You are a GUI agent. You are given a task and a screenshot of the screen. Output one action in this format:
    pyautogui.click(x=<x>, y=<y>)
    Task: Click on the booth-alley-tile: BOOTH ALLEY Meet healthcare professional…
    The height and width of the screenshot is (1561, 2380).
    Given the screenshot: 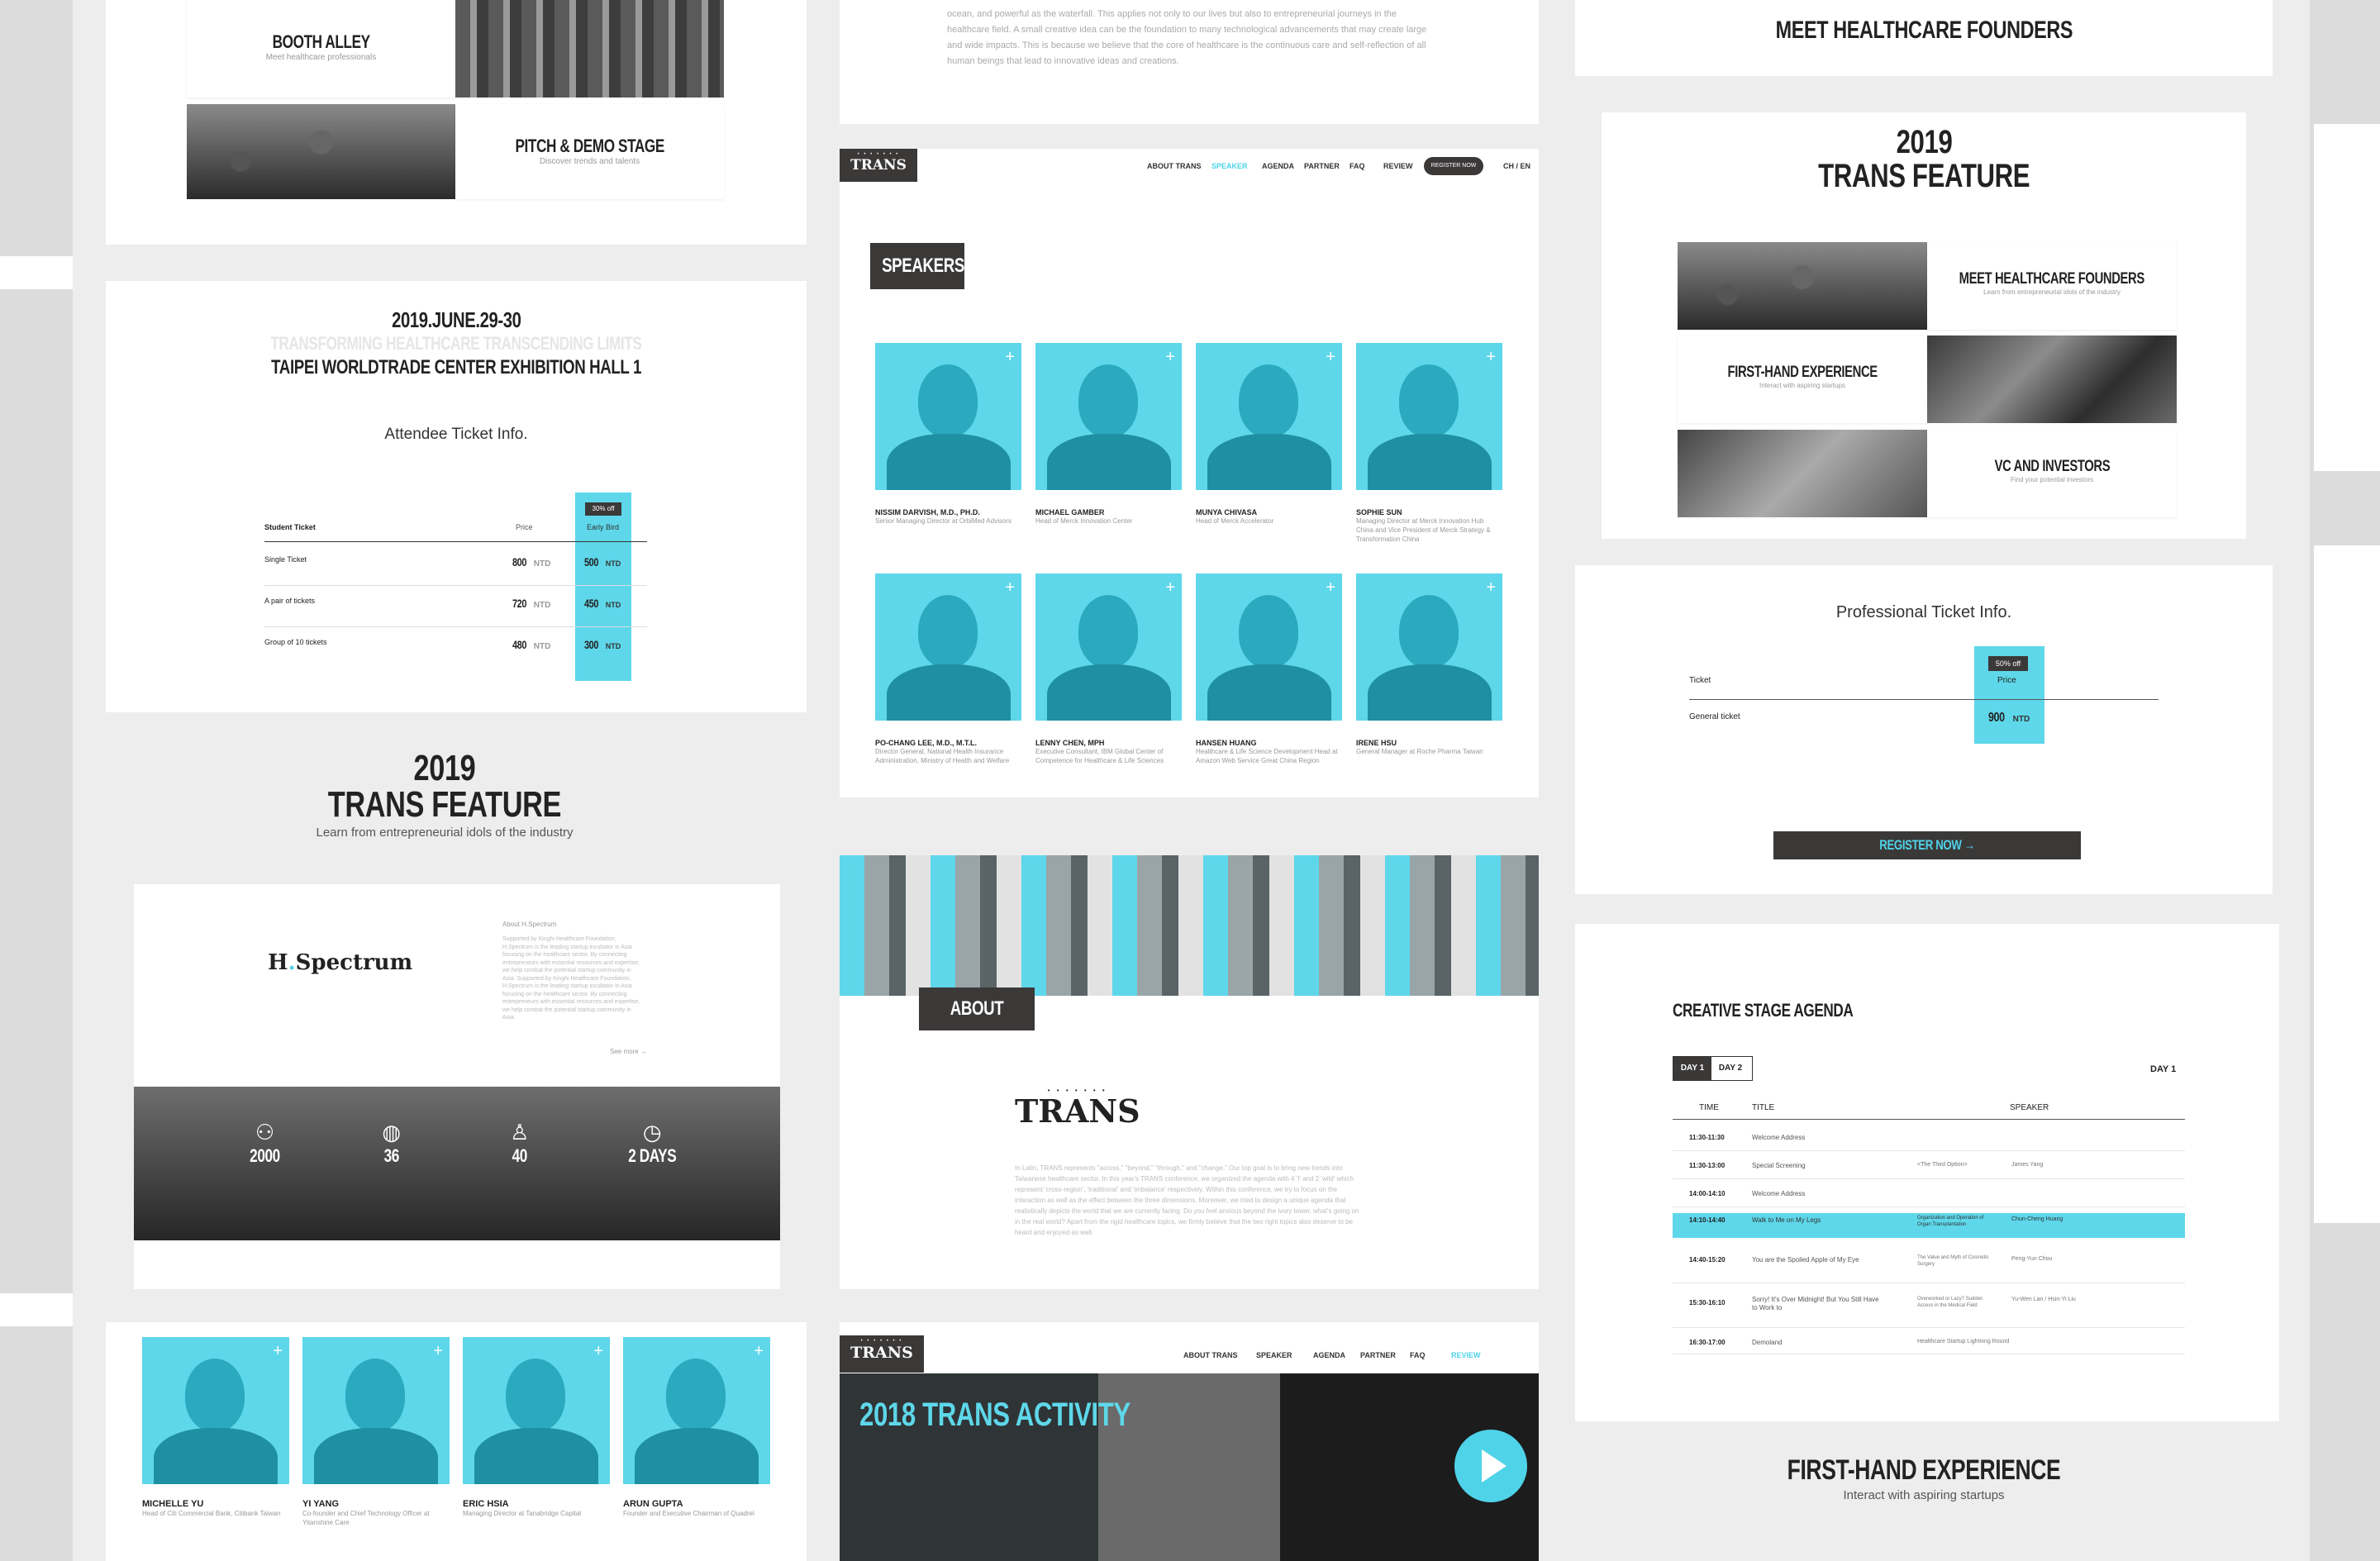 What is the action you would take?
    pyautogui.click(x=321, y=49)
    